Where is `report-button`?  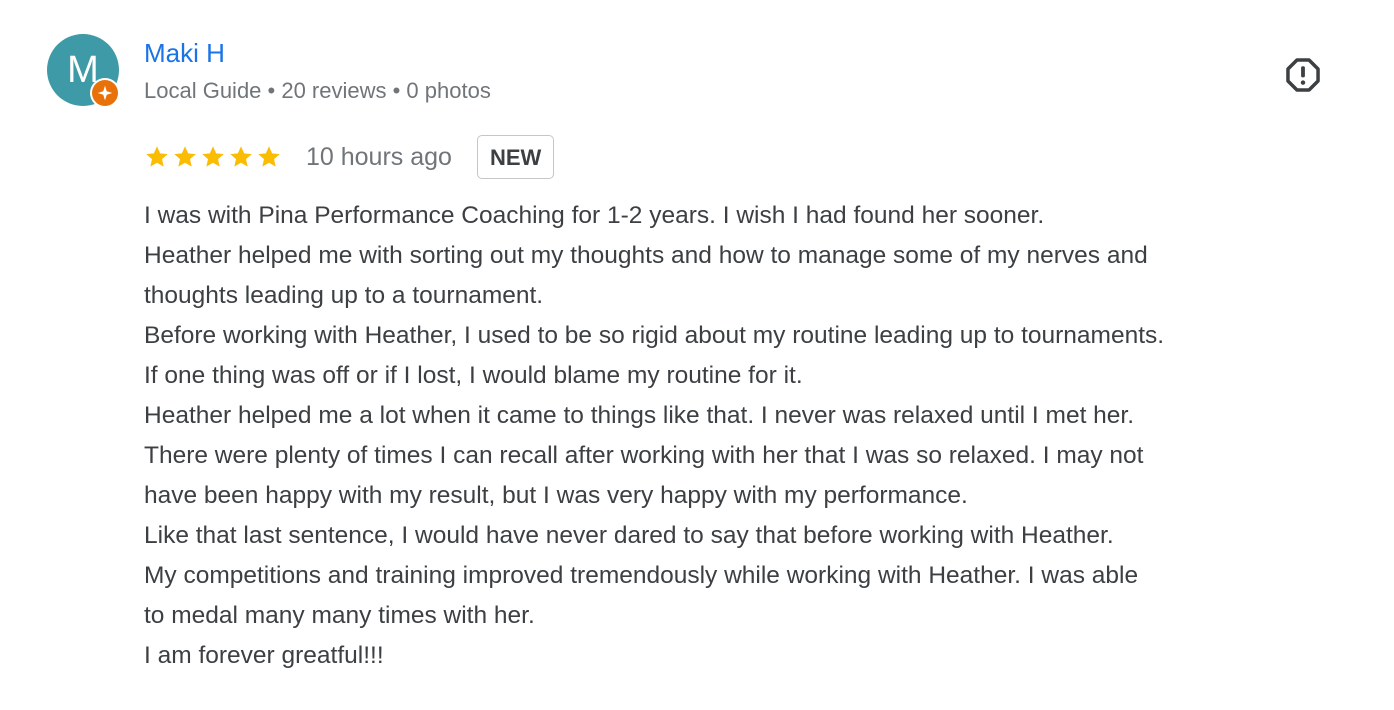 report-button is located at coordinates (1303, 75).